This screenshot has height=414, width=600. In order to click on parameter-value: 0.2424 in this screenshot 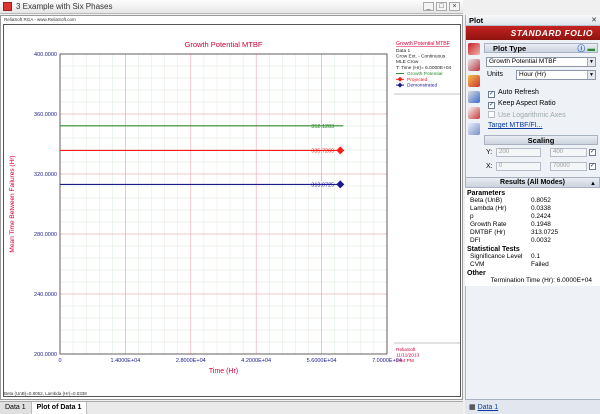, I will do `click(541, 216)`.